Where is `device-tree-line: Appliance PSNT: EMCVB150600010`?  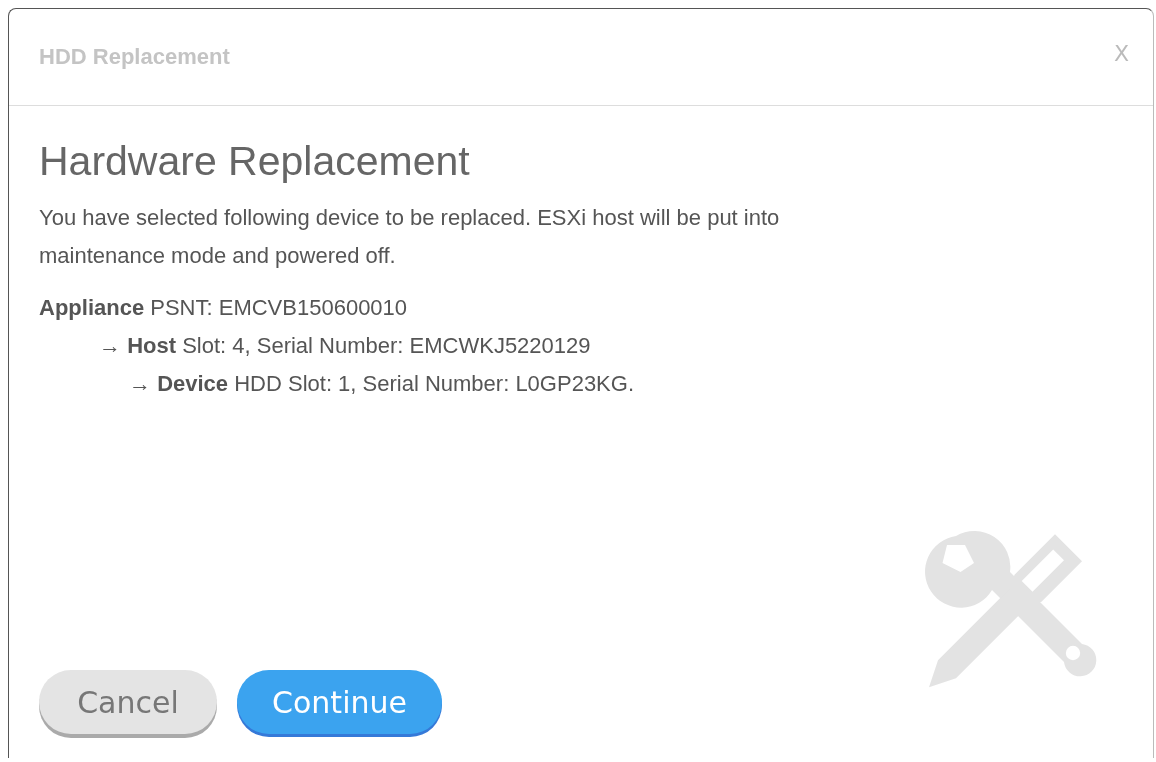
device-tree-line: Appliance PSNT: EMCVB150600010 is located at coordinates (224, 308).